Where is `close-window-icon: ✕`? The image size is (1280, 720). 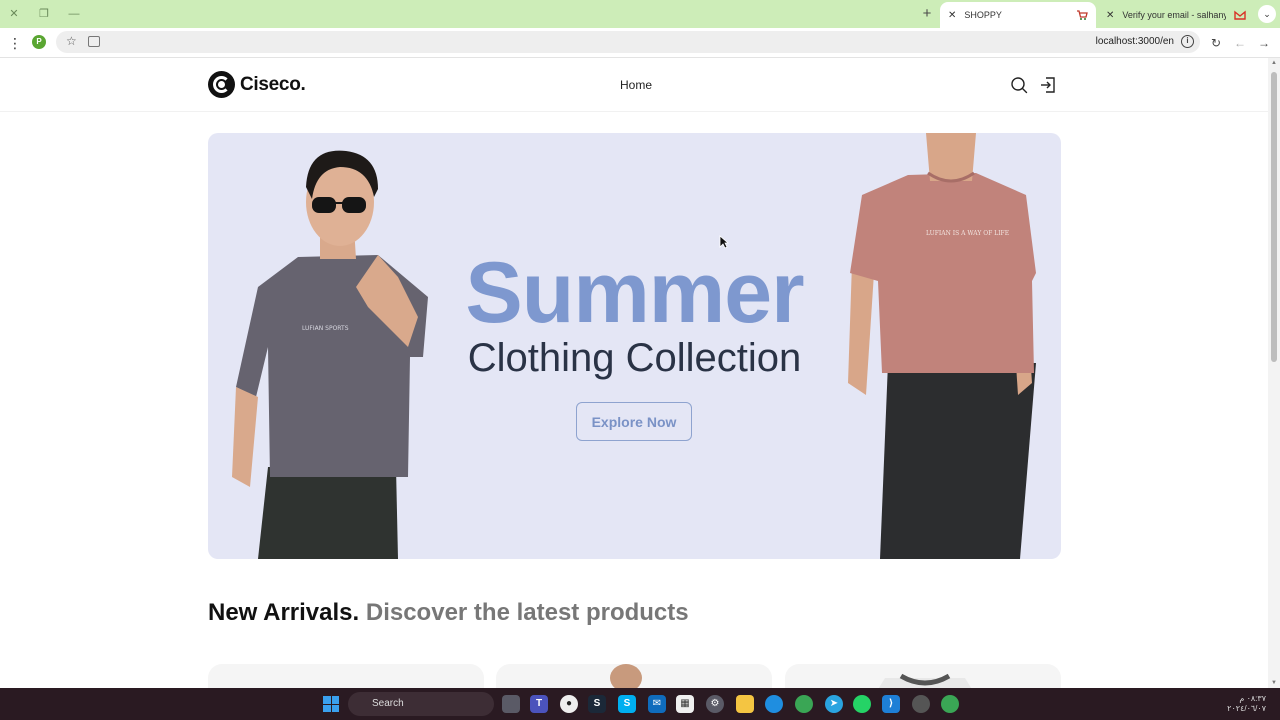 close-window-icon: ✕ is located at coordinates (14, 14).